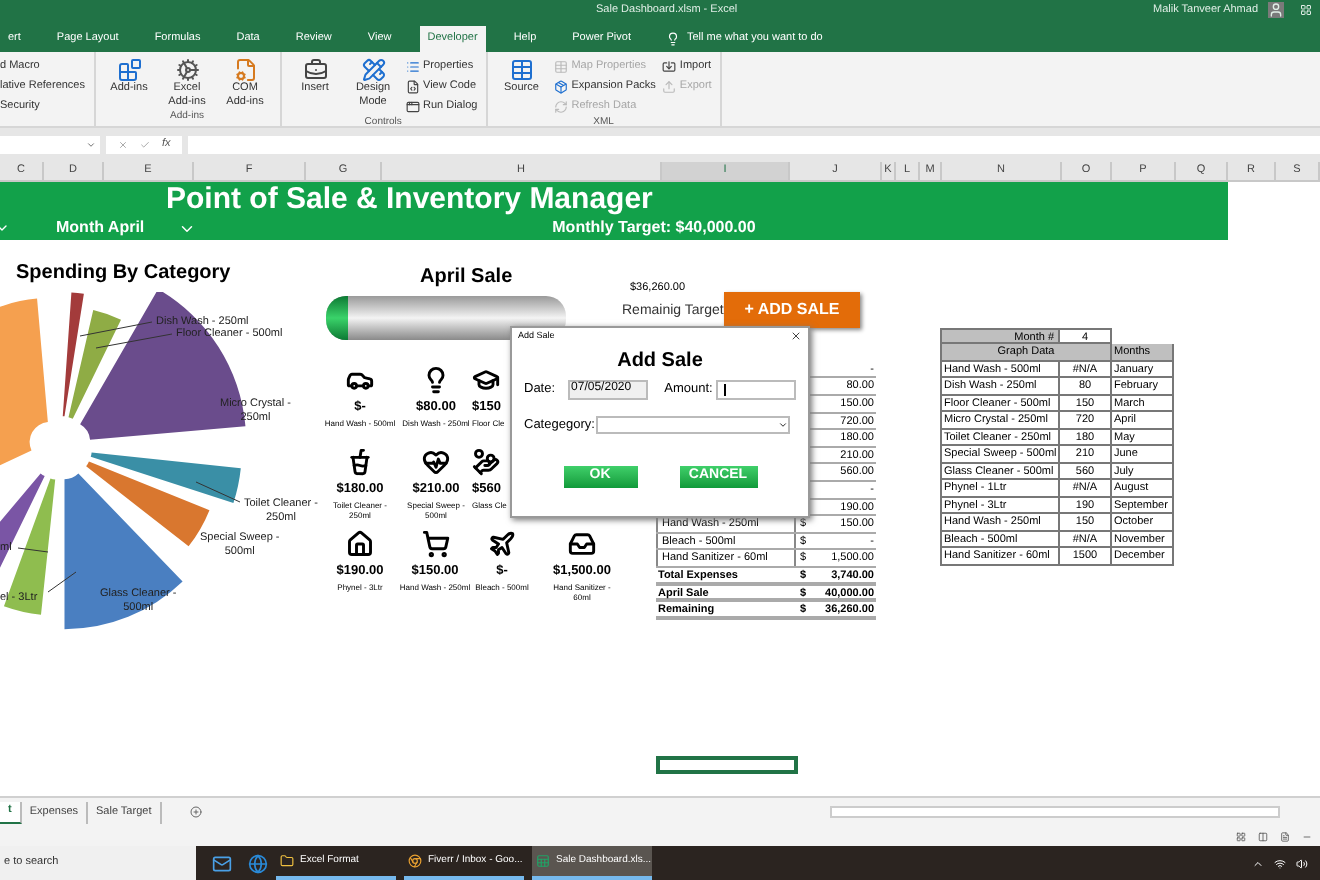 This screenshot has width=1320, height=880. What do you see at coordinates (1263, 836) in the screenshot?
I see `page-layout-icon` at bounding box center [1263, 836].